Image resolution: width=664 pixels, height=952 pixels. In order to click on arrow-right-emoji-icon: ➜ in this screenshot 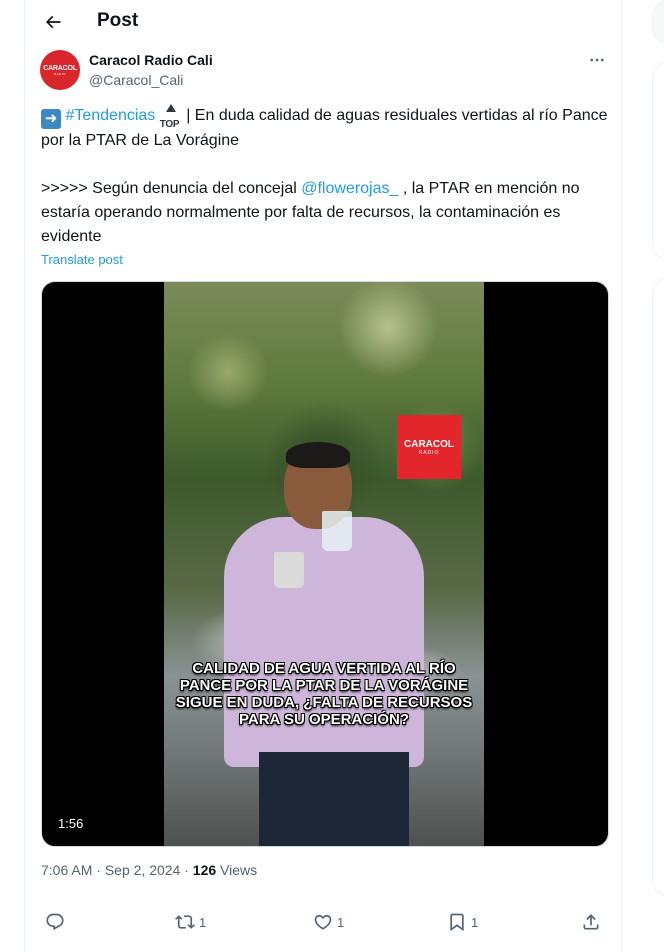, I will do `click(51, 119)`.